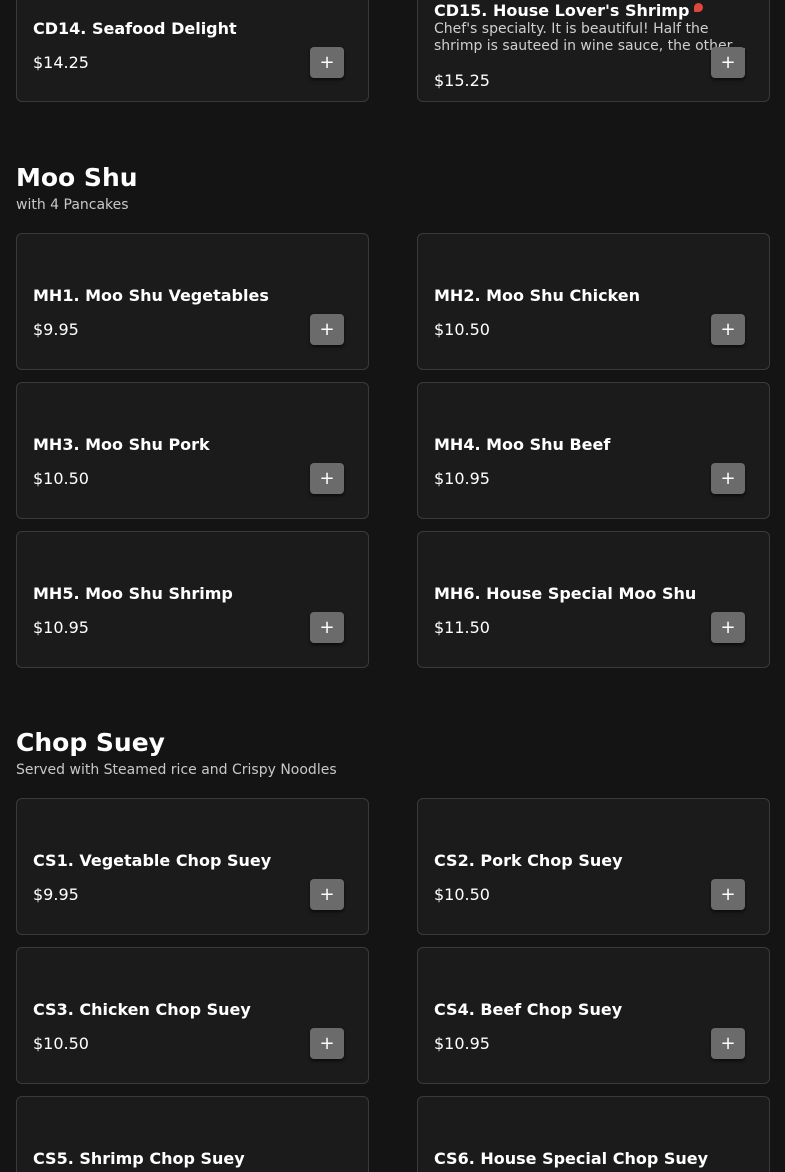 This screenshot has height=1172, width=785. Describe the element at coordinates (142, 1009) in the screenshot. I see `item-name: CS3. Chicken Chop Suey` at that location.